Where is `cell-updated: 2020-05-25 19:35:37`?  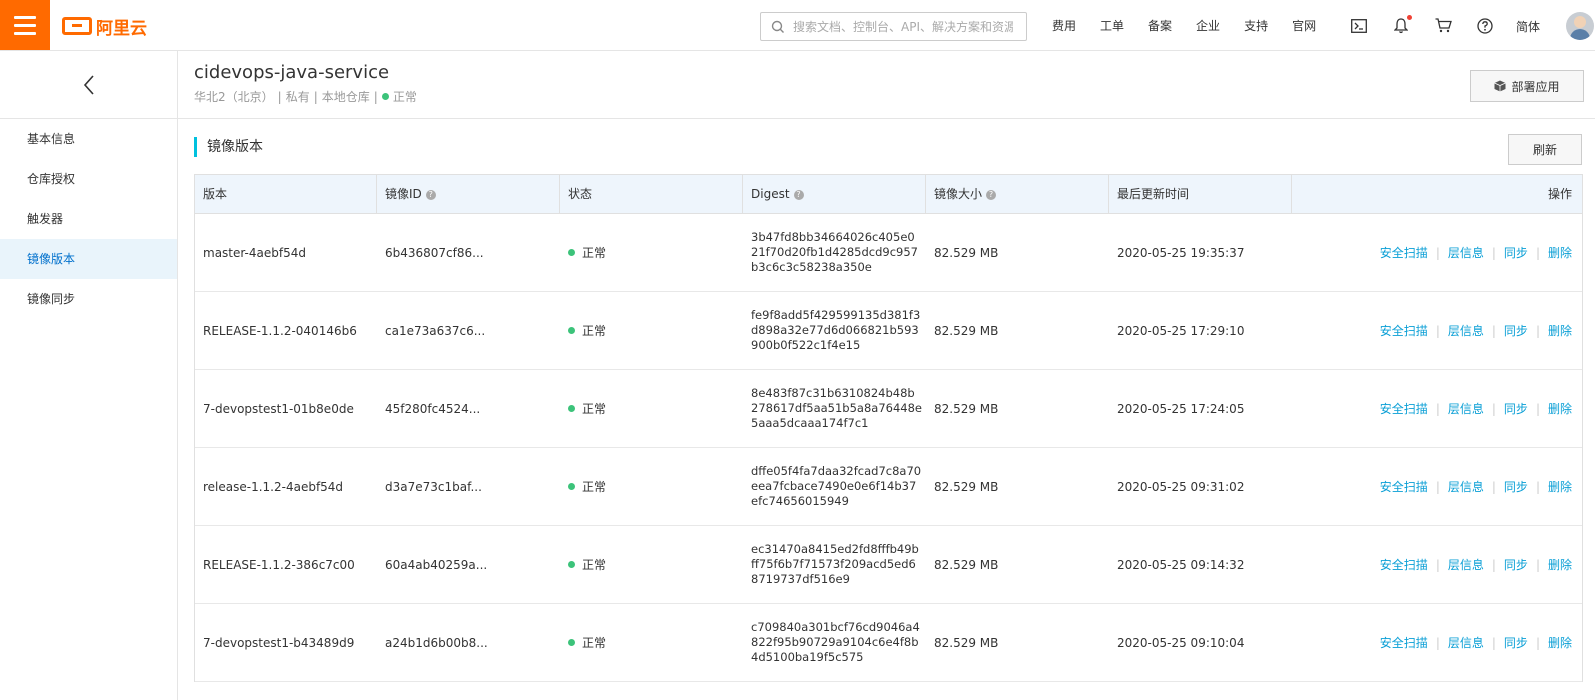 cell-updated: 2020-05-25 19:35:37 is located at coordinates (1181, 252).